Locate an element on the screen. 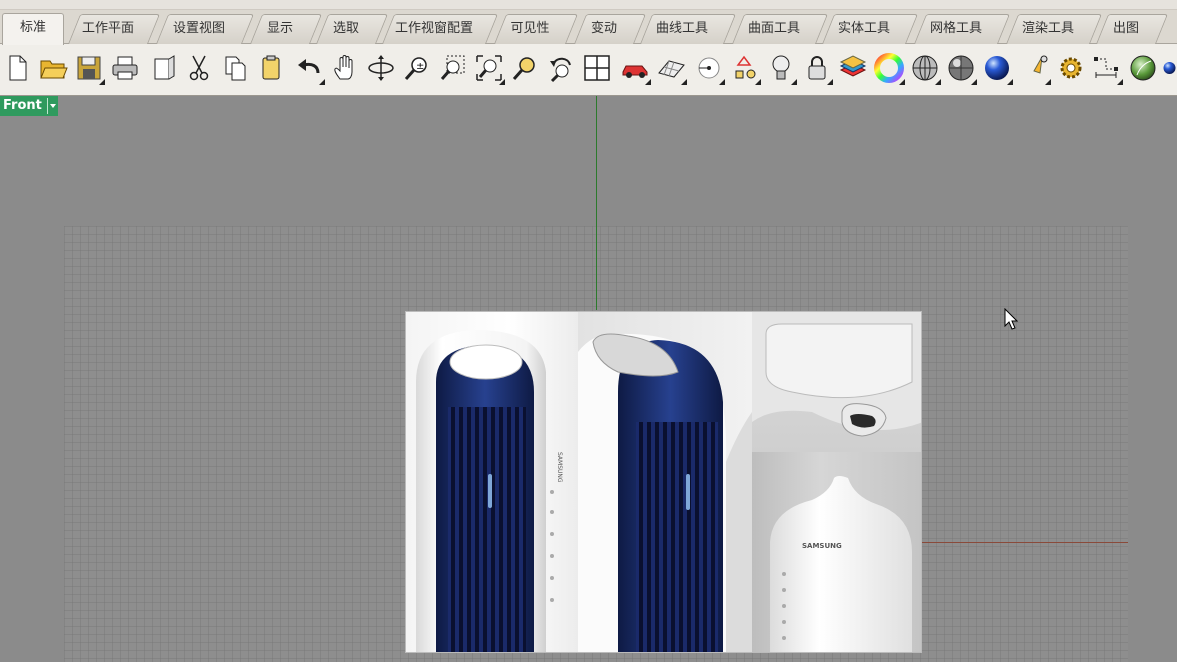 This screenshot has height=662, width=1177. y-axis-line is located at coordinates (596, 203).